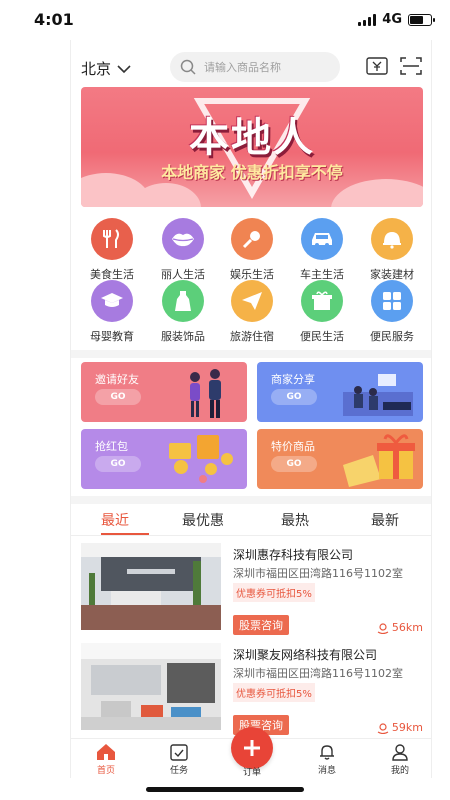 The width and height of the screenshot is (450, 800). What do you see at coordinates (407, 627) in the screenshot?
I see `distance-value: 56km` at bounding box center [407, 627].